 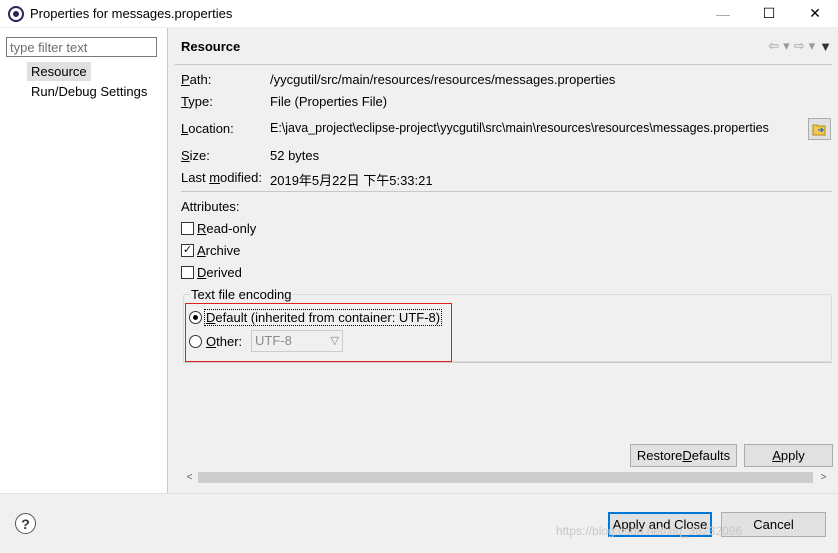 I want to click on archive-checkbox-row: ✓ Archive, so click(x=210, y=250).